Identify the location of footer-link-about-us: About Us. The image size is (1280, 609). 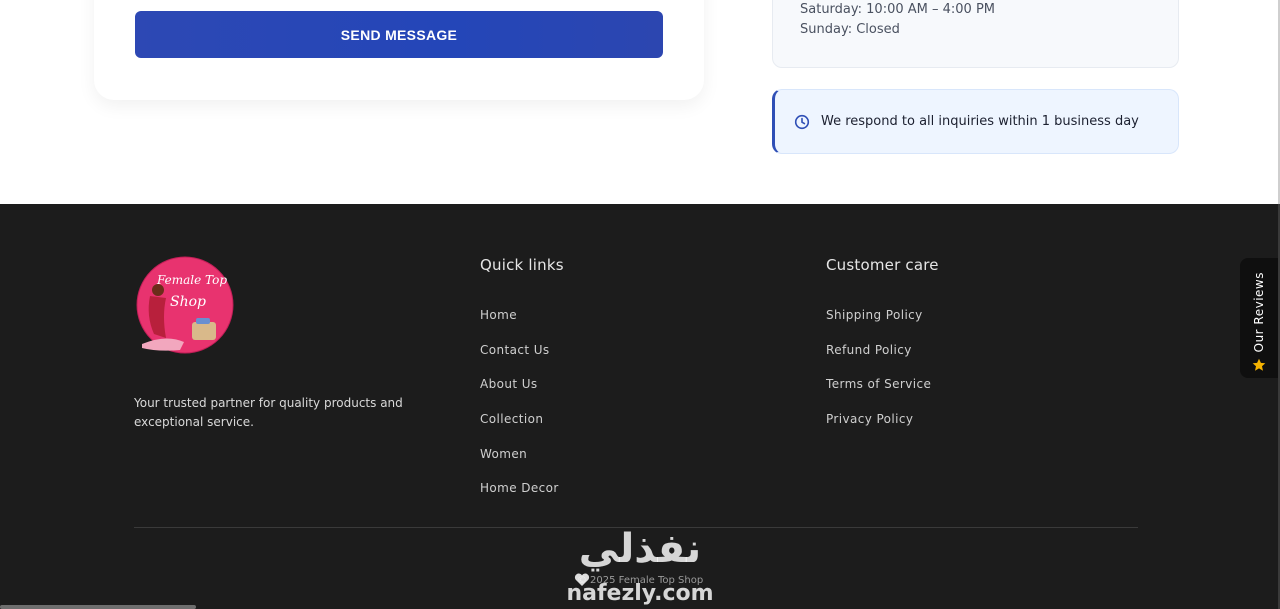
(509, 384).